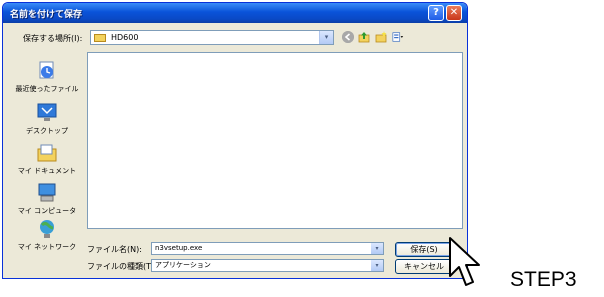 The height and width of the screenshot is (297, 604). Describe the element at coordinates (114, 249) in the screenshot. I see `filename-label: ファイル名(N):` at that location.